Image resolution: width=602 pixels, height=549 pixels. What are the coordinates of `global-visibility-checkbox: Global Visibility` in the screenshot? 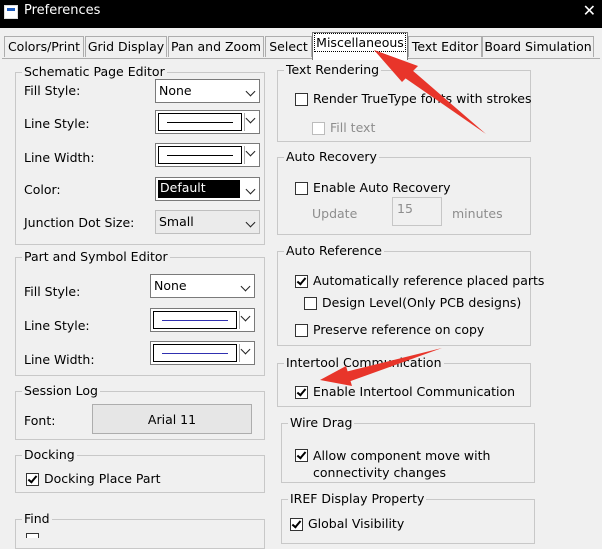 It's located at (347, 523).